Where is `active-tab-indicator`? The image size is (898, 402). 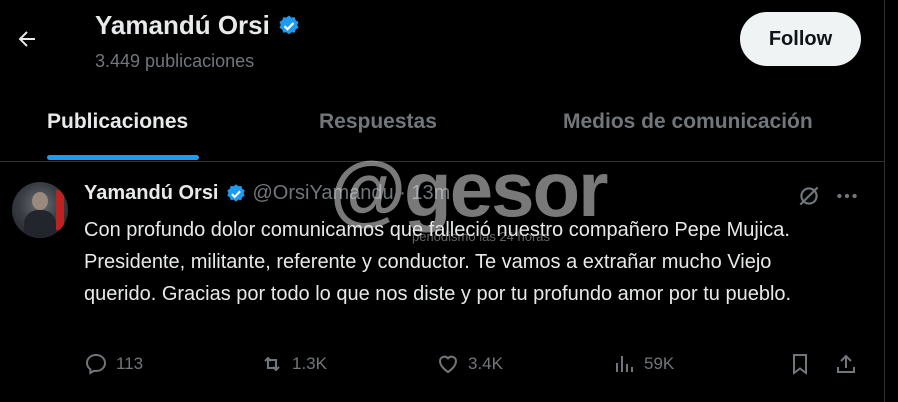 active-tab-indicator is located at coordinates (123, 157).